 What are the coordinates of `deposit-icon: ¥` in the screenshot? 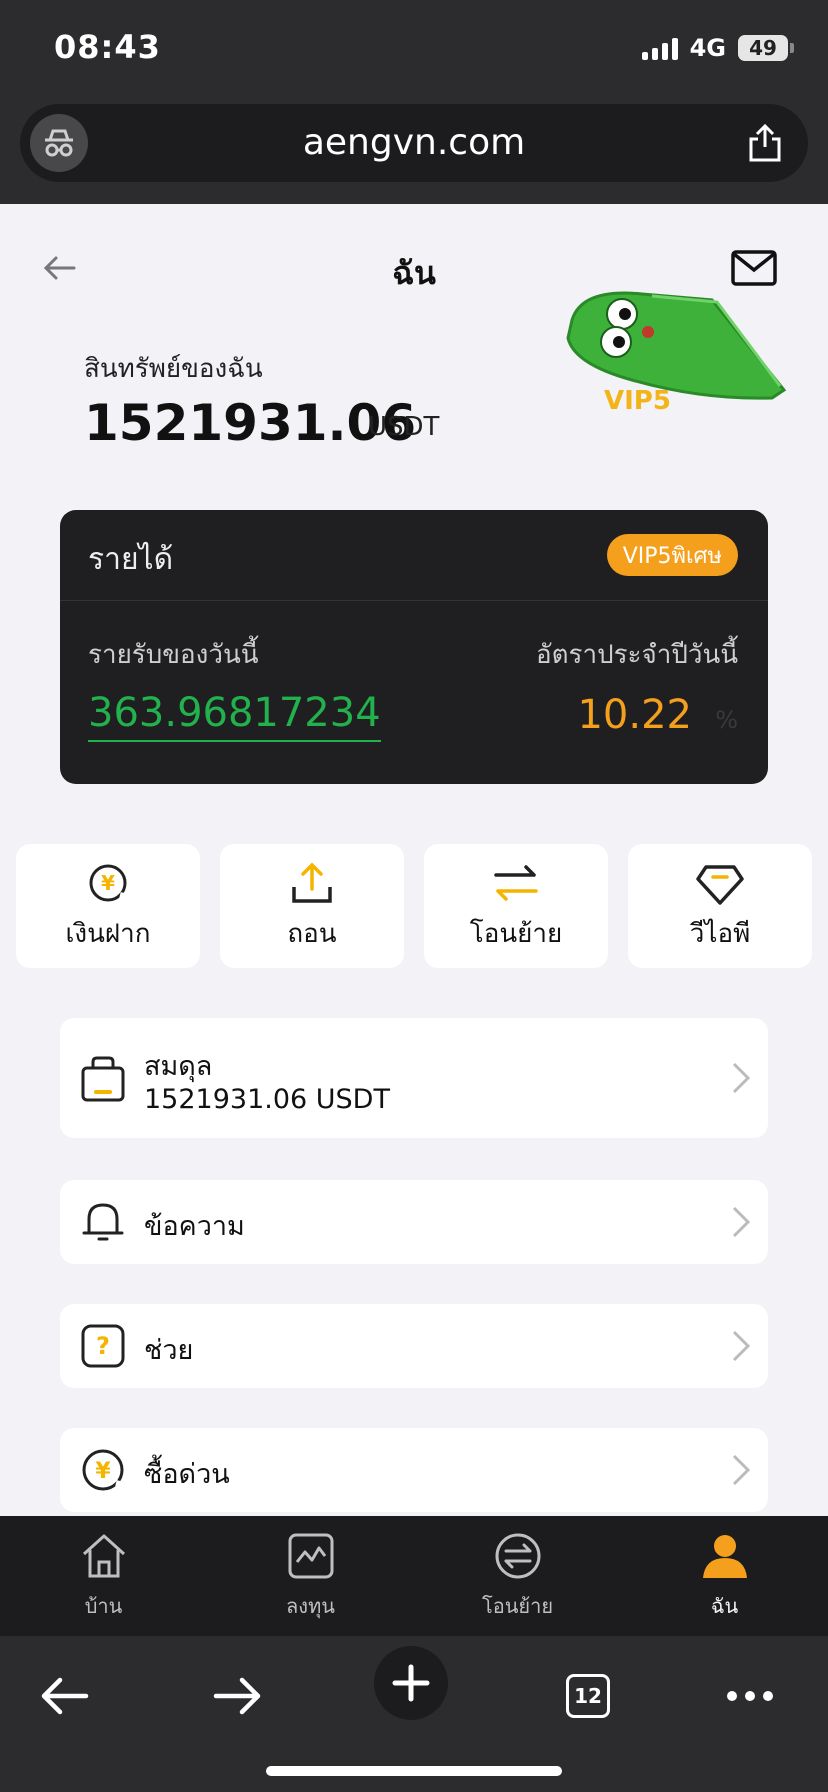 It's located at (109, 882).